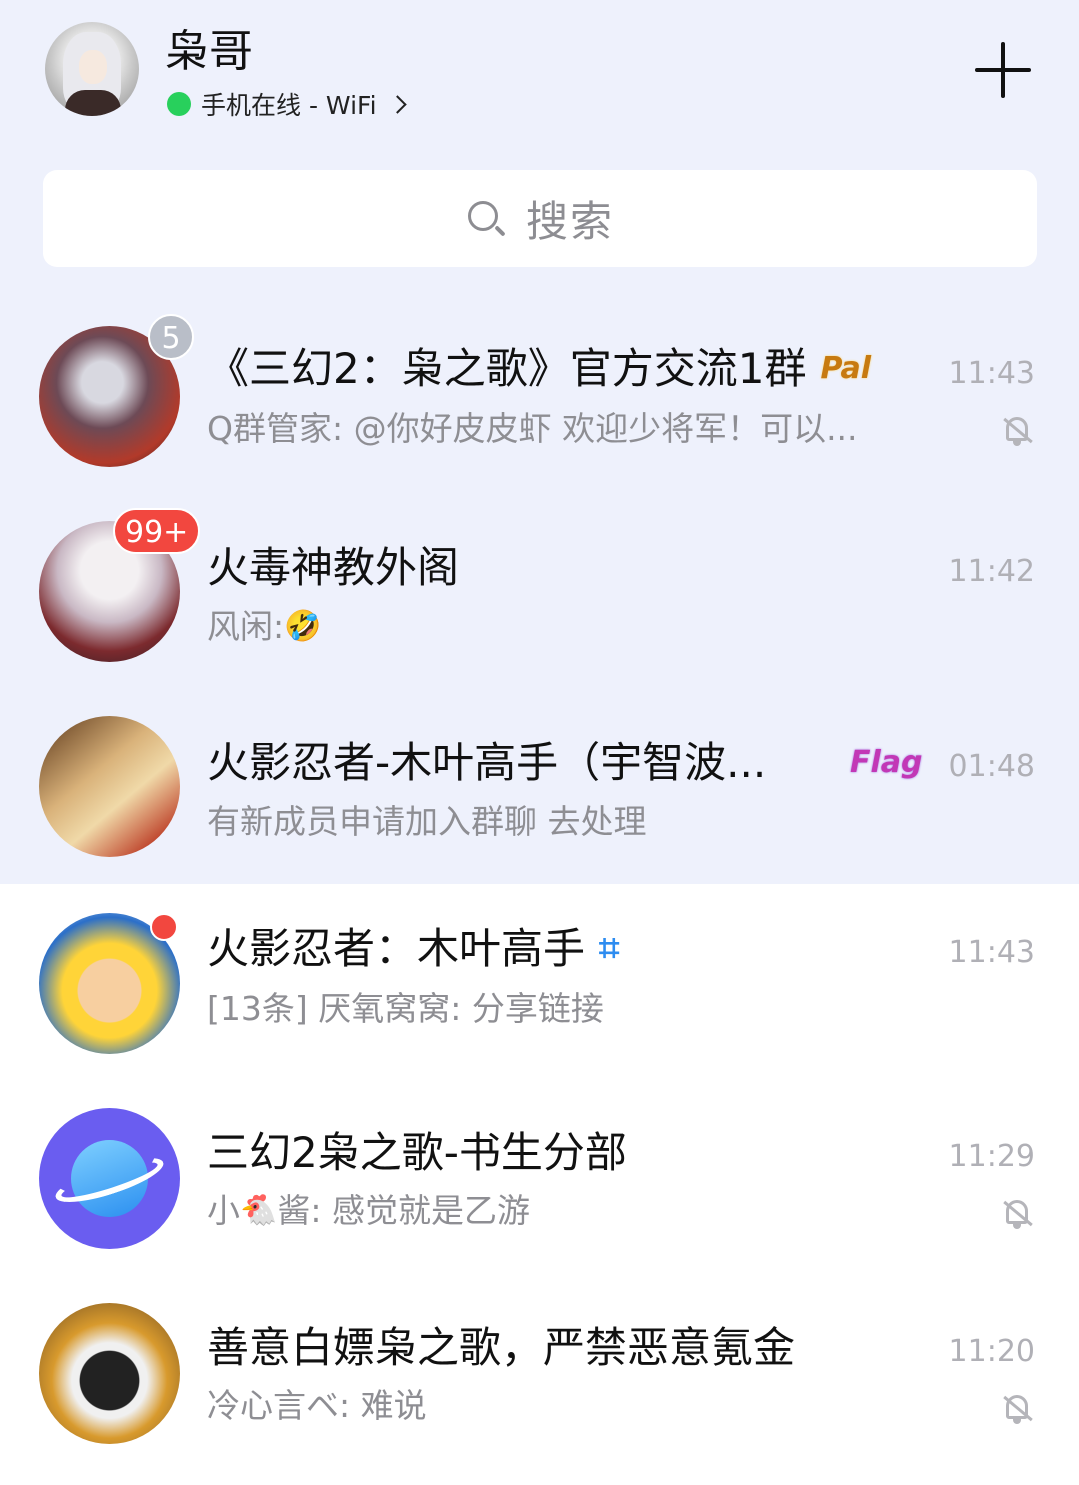  Describe the element at coordinates (405, 1008) in the screenshot. I see `chat-preview: [13条] 厌氧窝窝: 分享链接` at that location.